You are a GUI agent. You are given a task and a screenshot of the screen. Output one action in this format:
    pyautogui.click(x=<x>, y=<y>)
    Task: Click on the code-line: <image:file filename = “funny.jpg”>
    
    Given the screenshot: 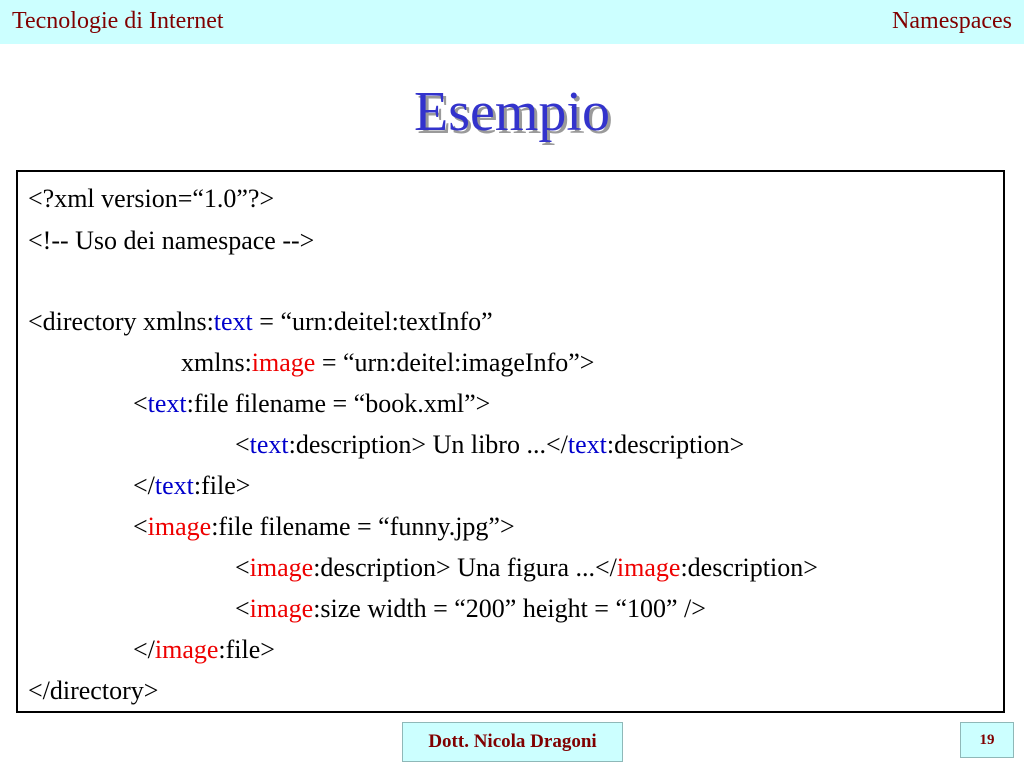 What is the action you would take?
    pyautogui.click(x=324, y=527)
    